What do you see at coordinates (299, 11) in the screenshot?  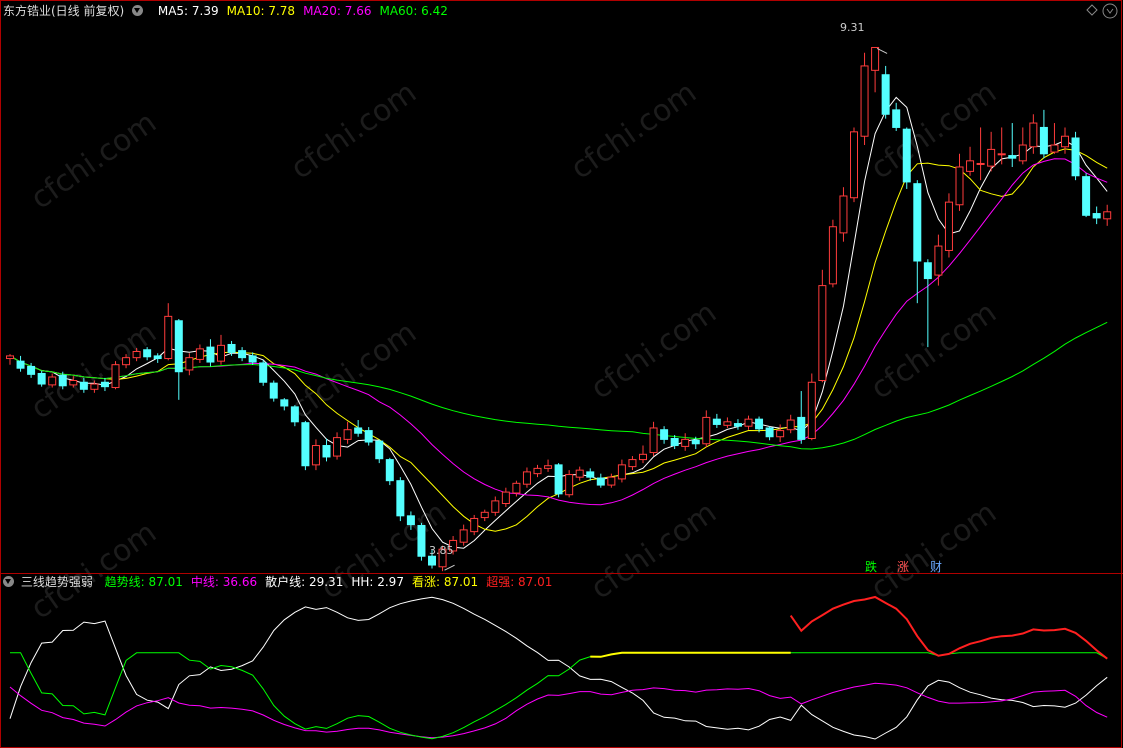 I see `ma-legend: MA5: 7.39 MA10: 7.78 MA20: 7.66 MA60: 6.42` at bounding box center [299, 11].